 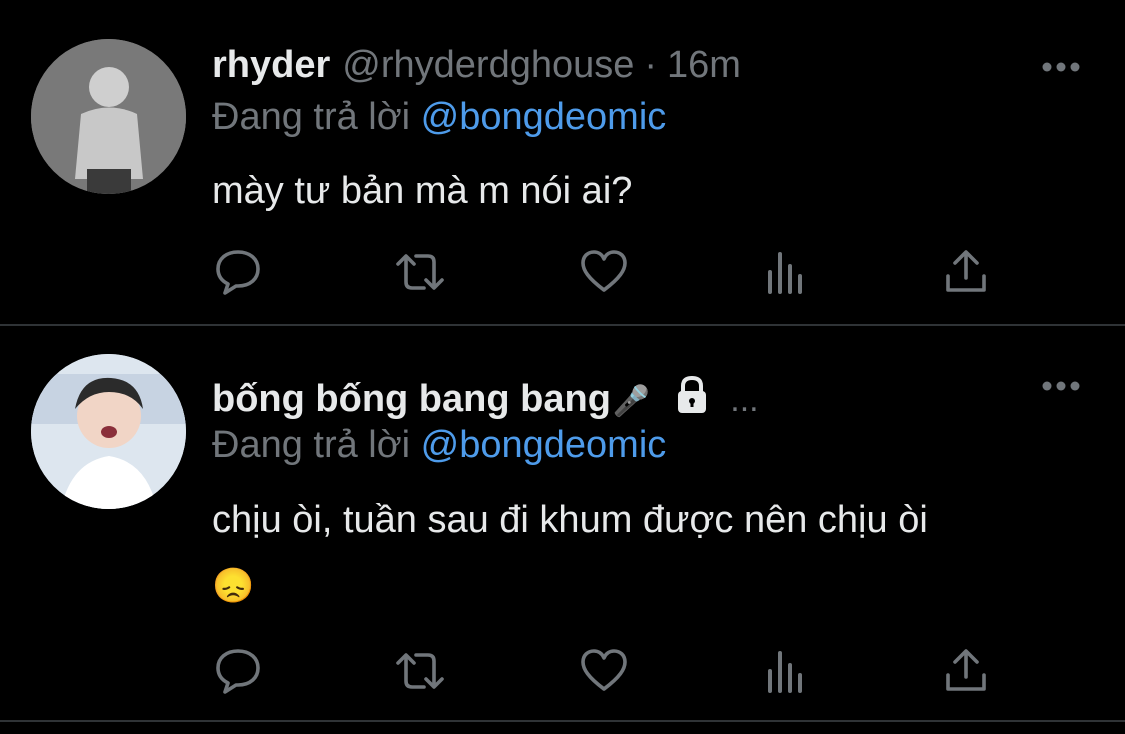 I want to click on tweet-text-line: mày tư bản mà m nói ai?, so click(x=422, y=191).